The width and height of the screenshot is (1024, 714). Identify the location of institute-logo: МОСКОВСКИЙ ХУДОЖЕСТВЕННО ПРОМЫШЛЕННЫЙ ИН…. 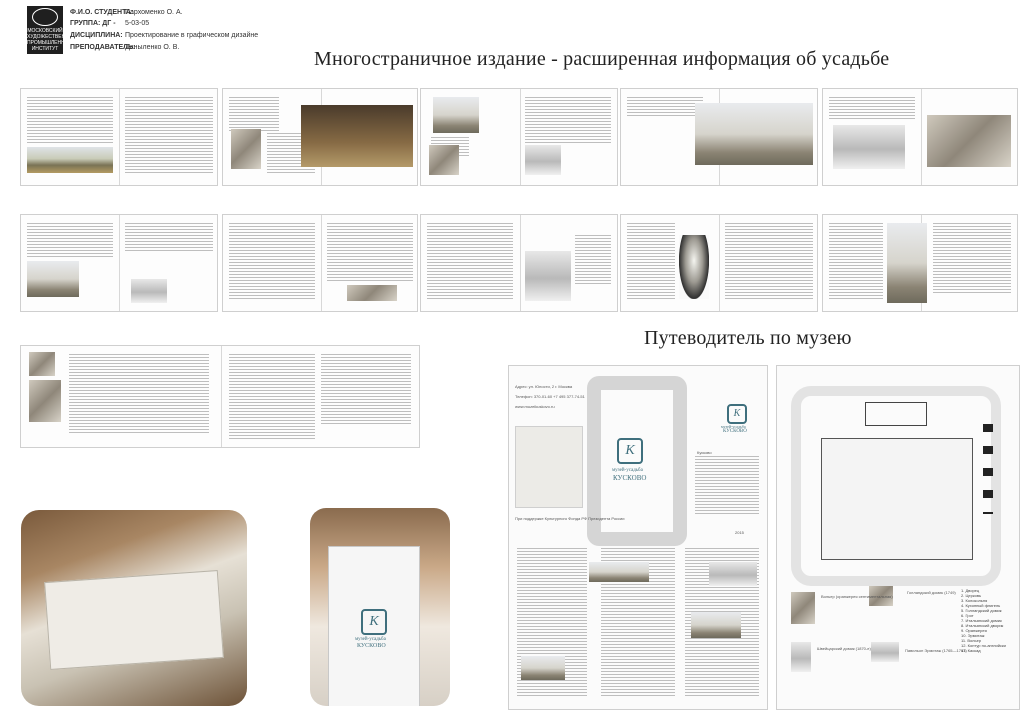
(50, 30).